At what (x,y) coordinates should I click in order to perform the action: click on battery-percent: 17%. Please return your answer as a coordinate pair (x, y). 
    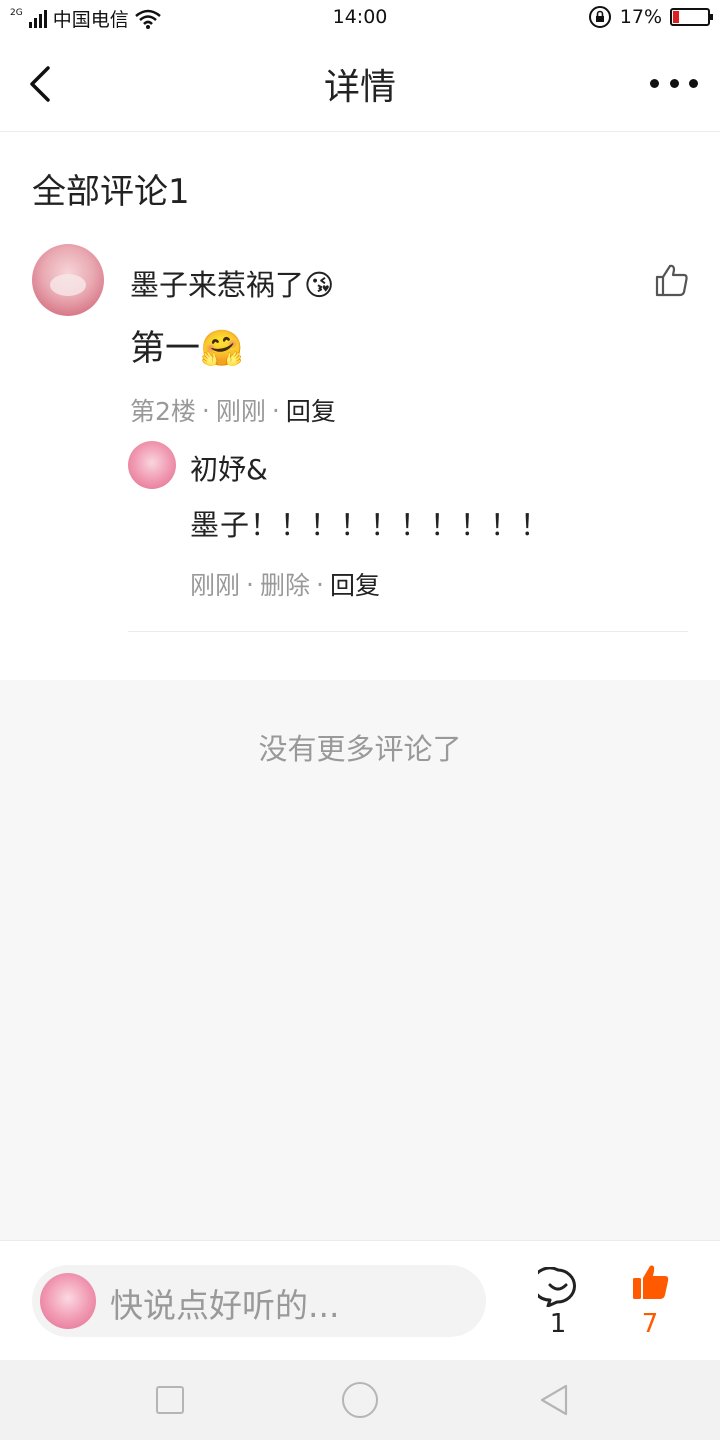
    Looking at the image, I should click on (640, 17).